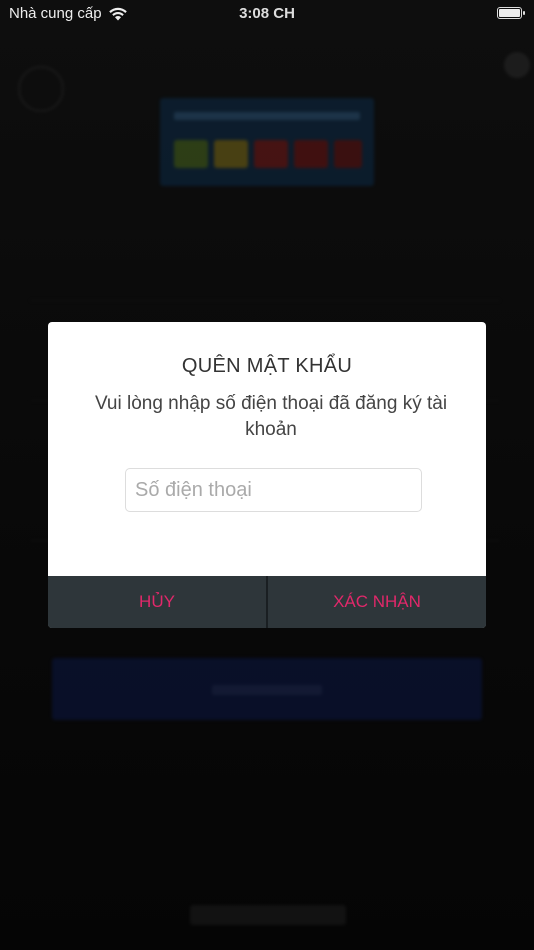  What do you see at coordinates (273, 490) in the screenshot?
I see `phone-number-input` at bounding box center [273, 490].